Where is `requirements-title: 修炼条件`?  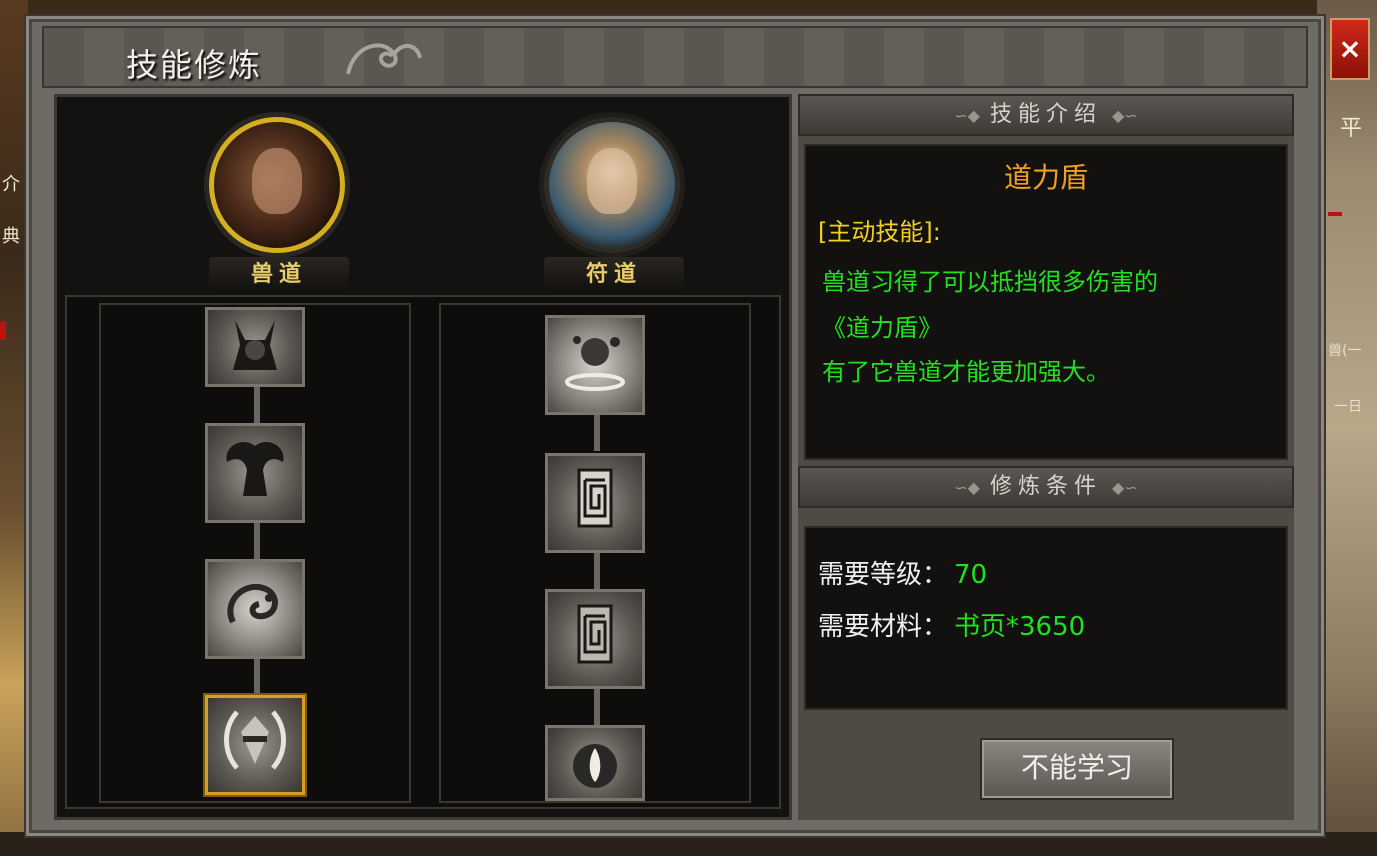 requirements-title: 修炼条件 is located at coordinates (1045, 486).